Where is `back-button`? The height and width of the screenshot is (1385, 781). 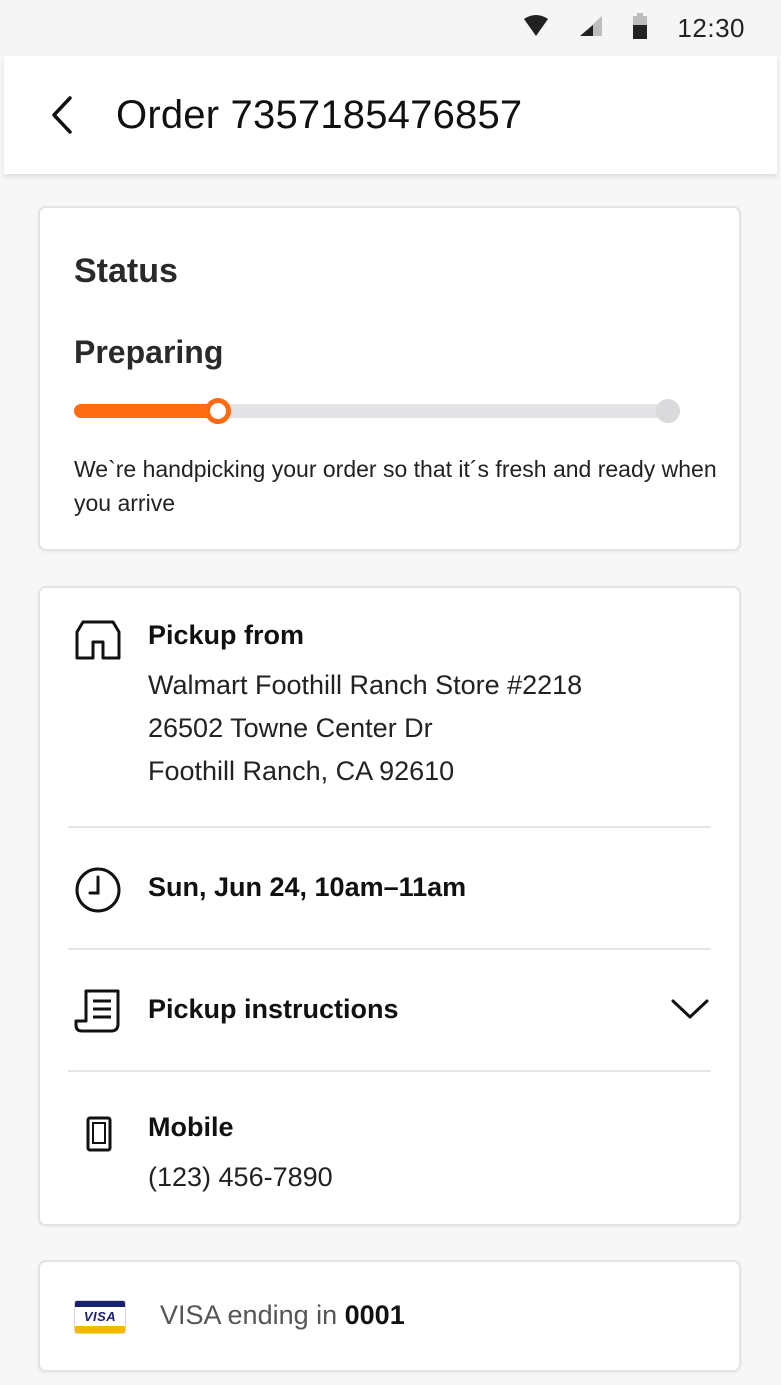 back-button is located at coordinates (62, 115).